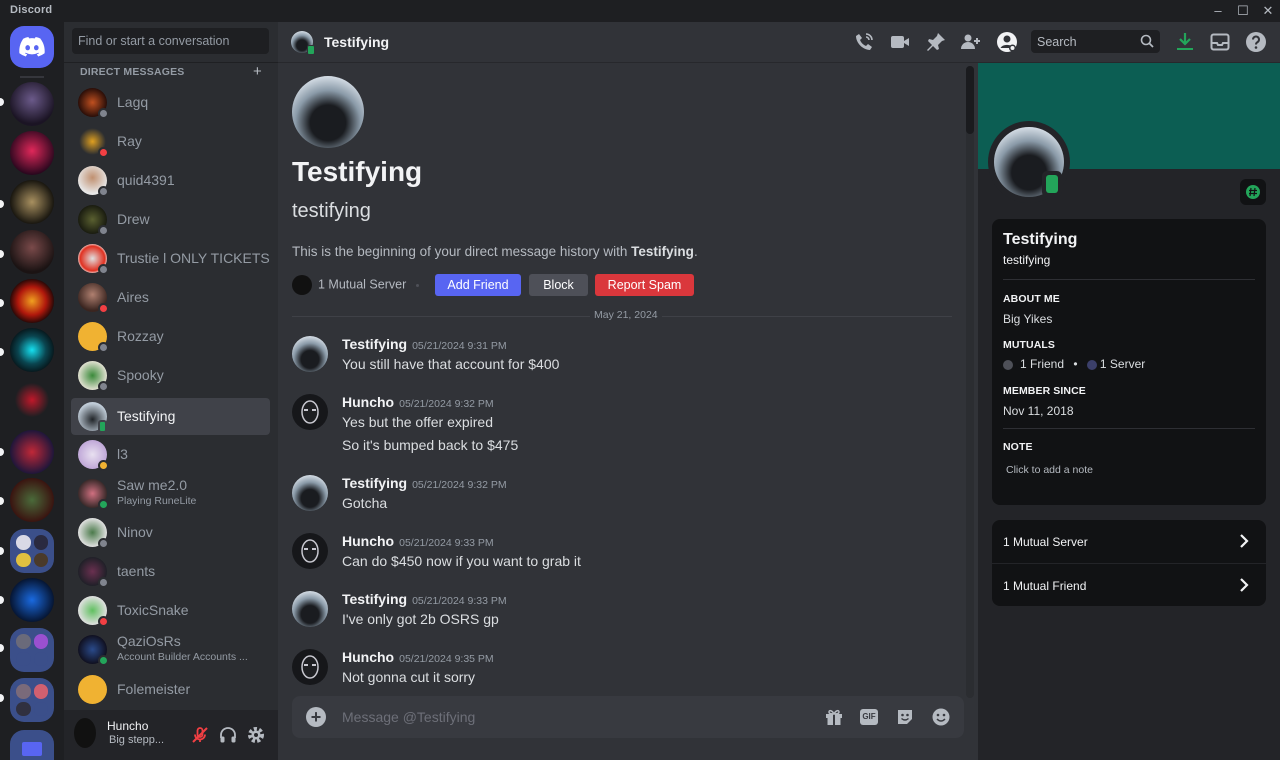  I want to click on headphones-icon, so click(228, 735).